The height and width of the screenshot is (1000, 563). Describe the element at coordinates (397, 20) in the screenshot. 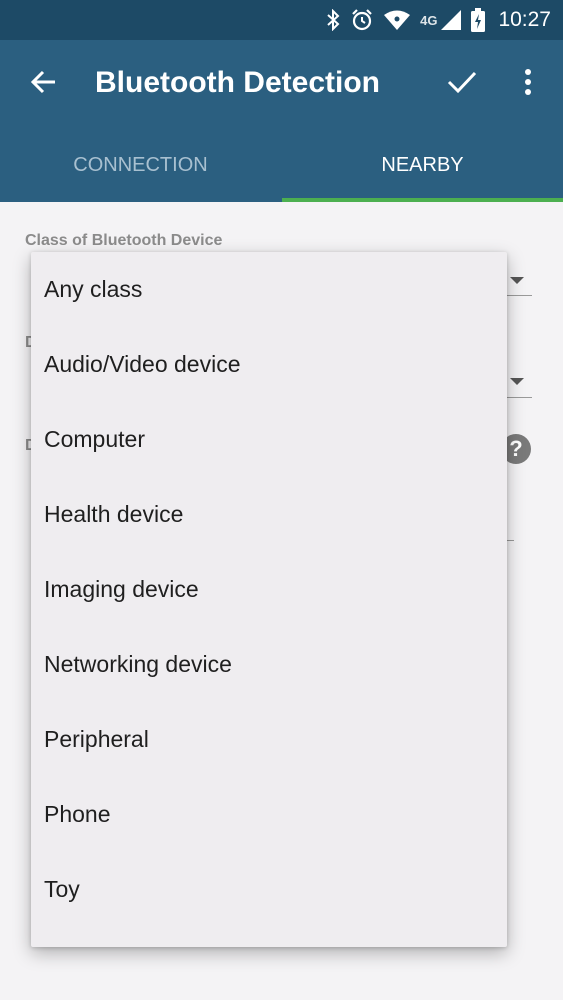

I see `wifi-icon` at that location.